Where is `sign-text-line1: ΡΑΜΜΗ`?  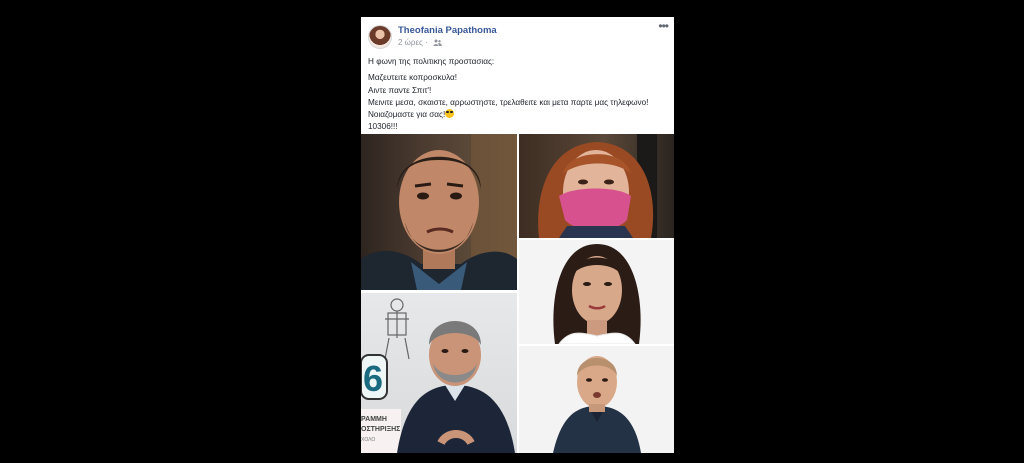 sign-text-line1: ΡΑΜΜΗ is located at coordinates (374, 419).